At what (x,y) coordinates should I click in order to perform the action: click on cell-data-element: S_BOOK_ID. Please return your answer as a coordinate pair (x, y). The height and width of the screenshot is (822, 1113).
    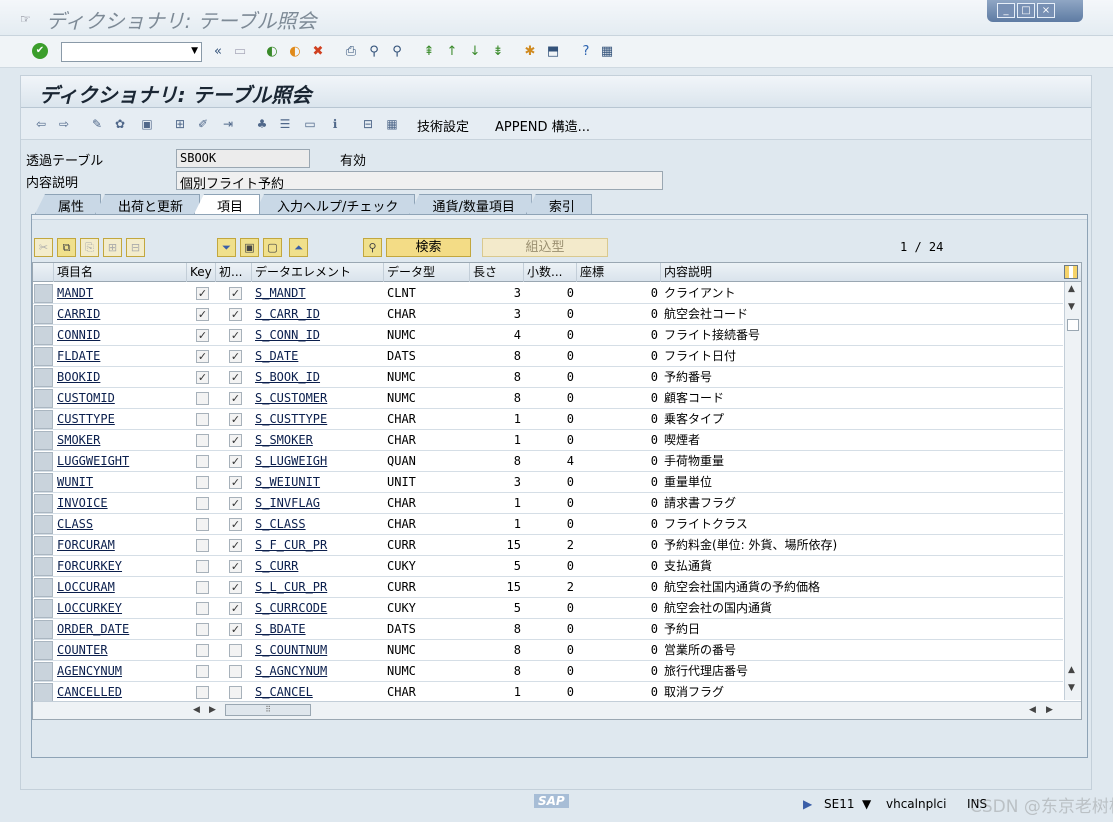
    Looking at the image, I should click on (318, 377).